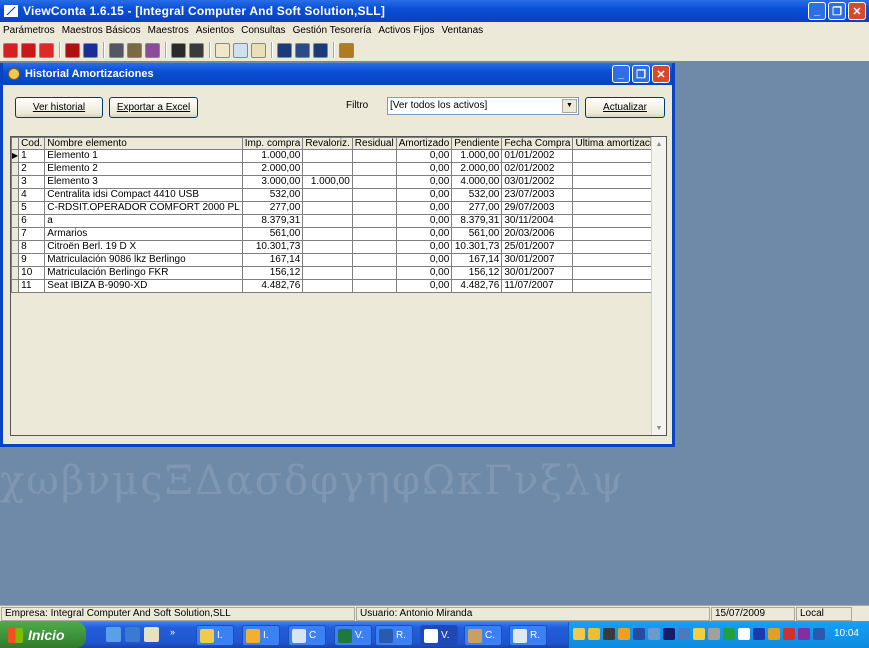  Describe the element at coordinates (101, 30) in the screenshot. I see `menu-maestros-basicos: Maestros Básicos` at that location.